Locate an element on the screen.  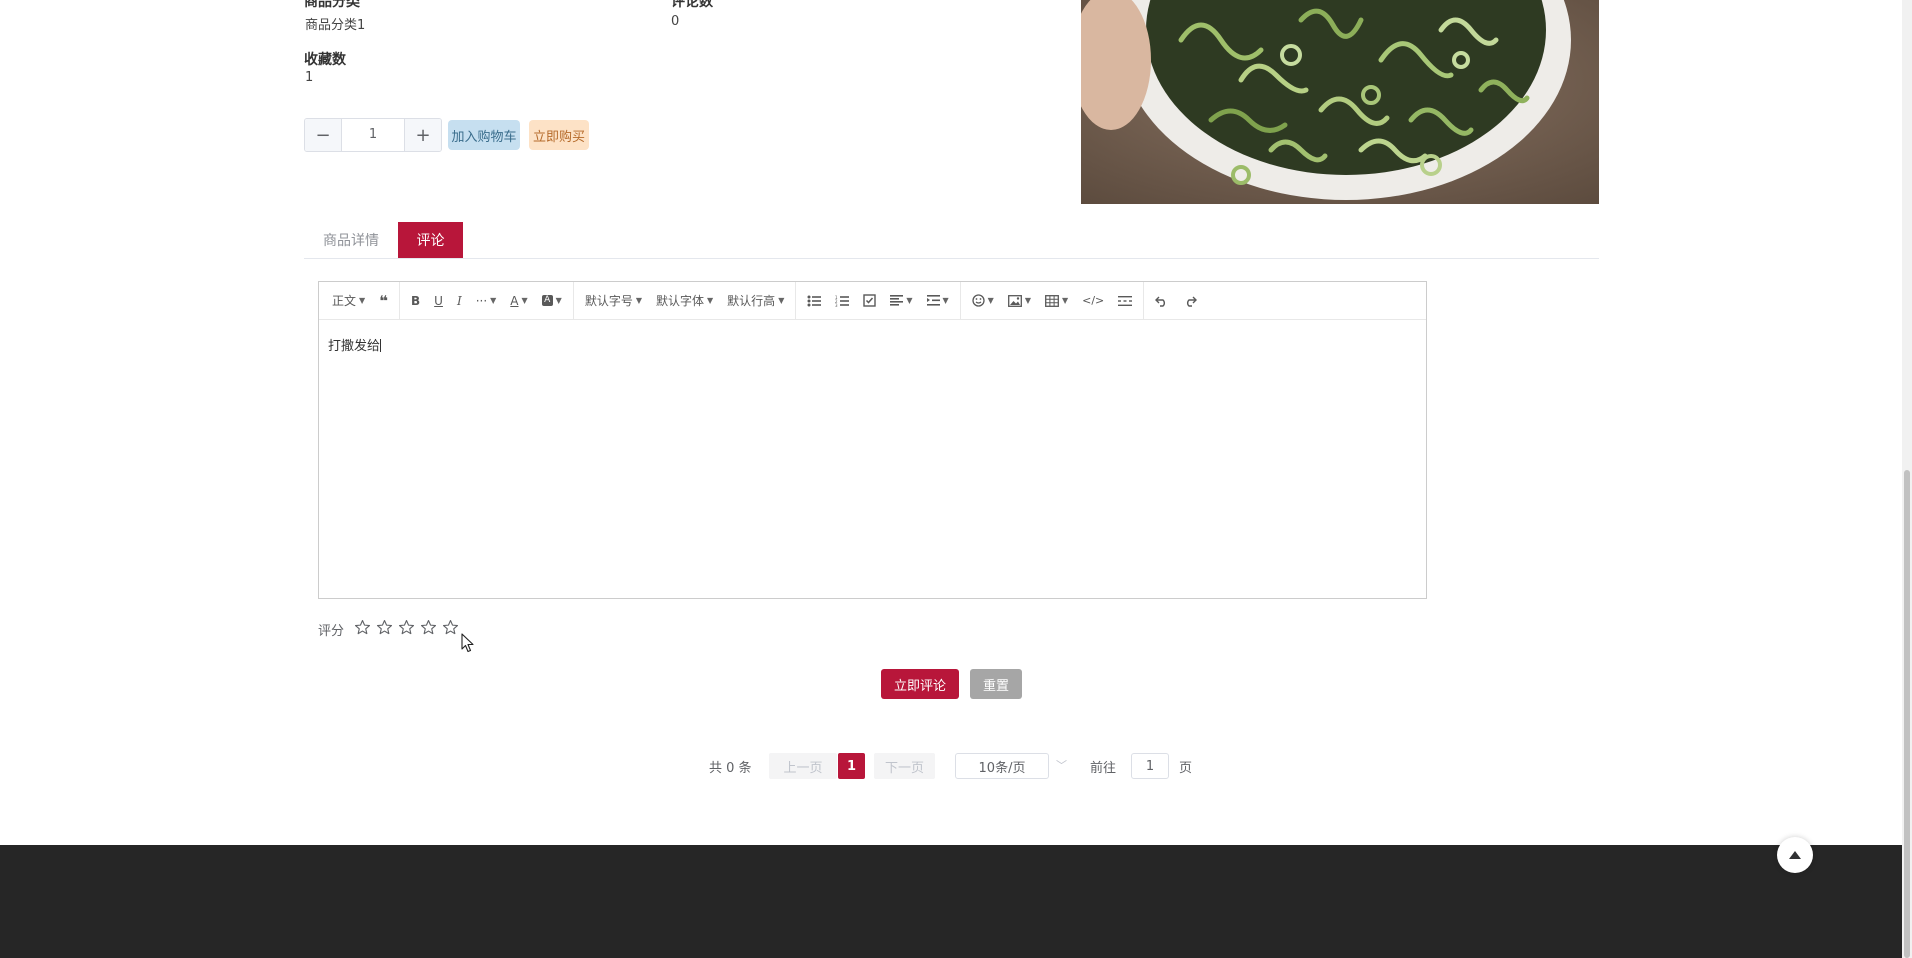
todo-checkbox-icon is located at coordinates (869, 301).